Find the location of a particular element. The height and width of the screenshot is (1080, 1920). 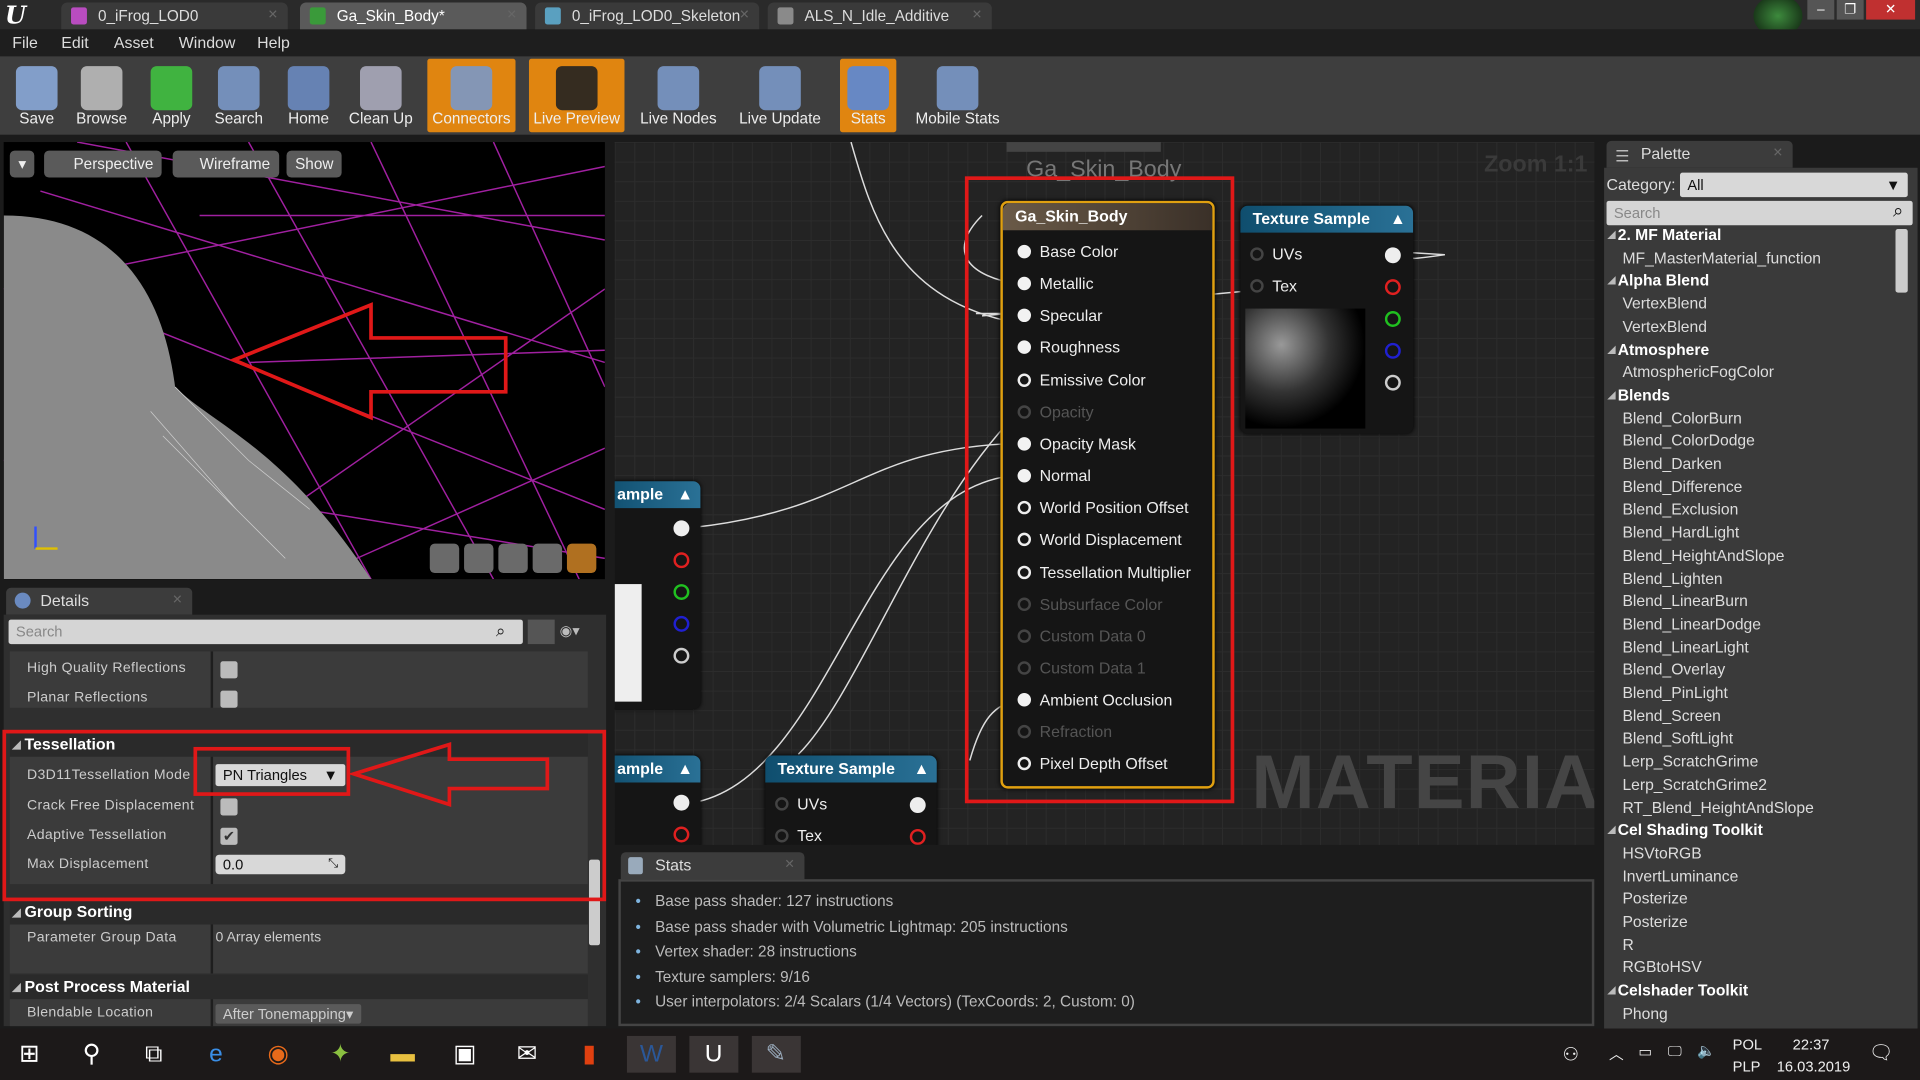

document-tab: 0_iFrog_LOD0_Skeleton ✕ is located at coordinates (647, 16).